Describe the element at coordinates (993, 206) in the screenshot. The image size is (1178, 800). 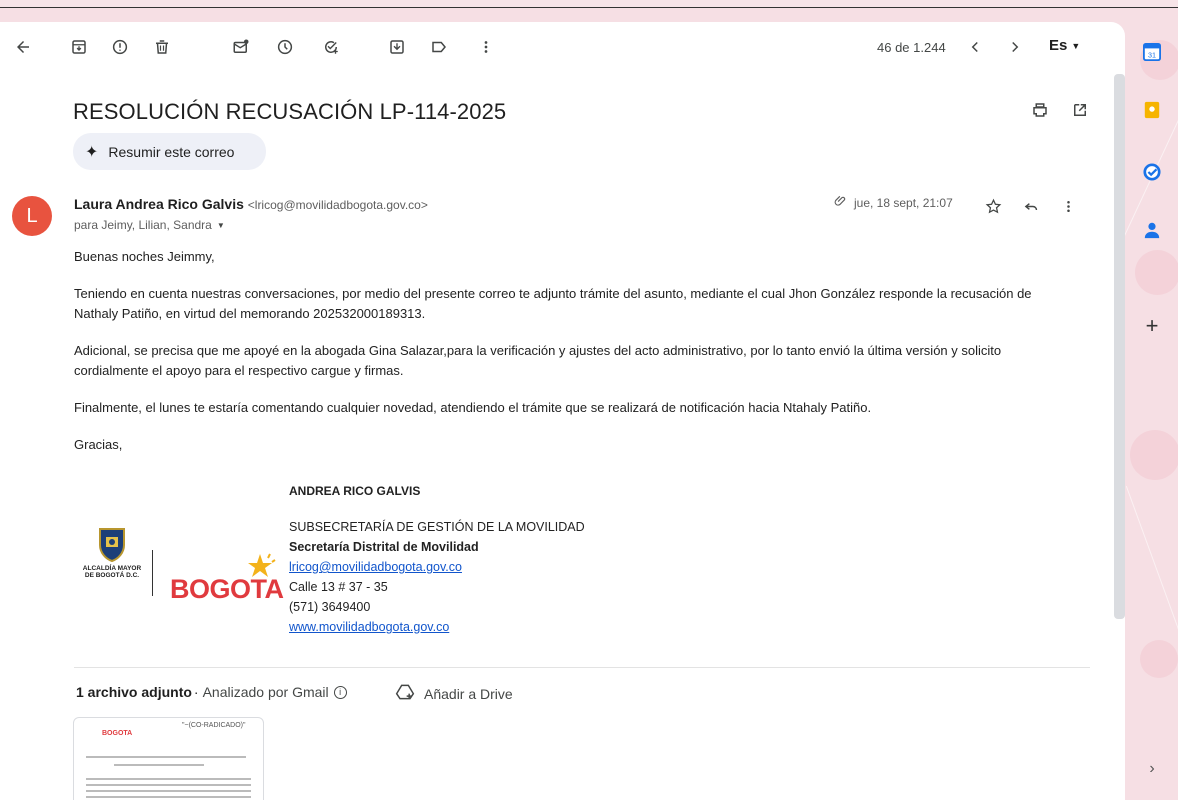
I see `star-icon` at that location.